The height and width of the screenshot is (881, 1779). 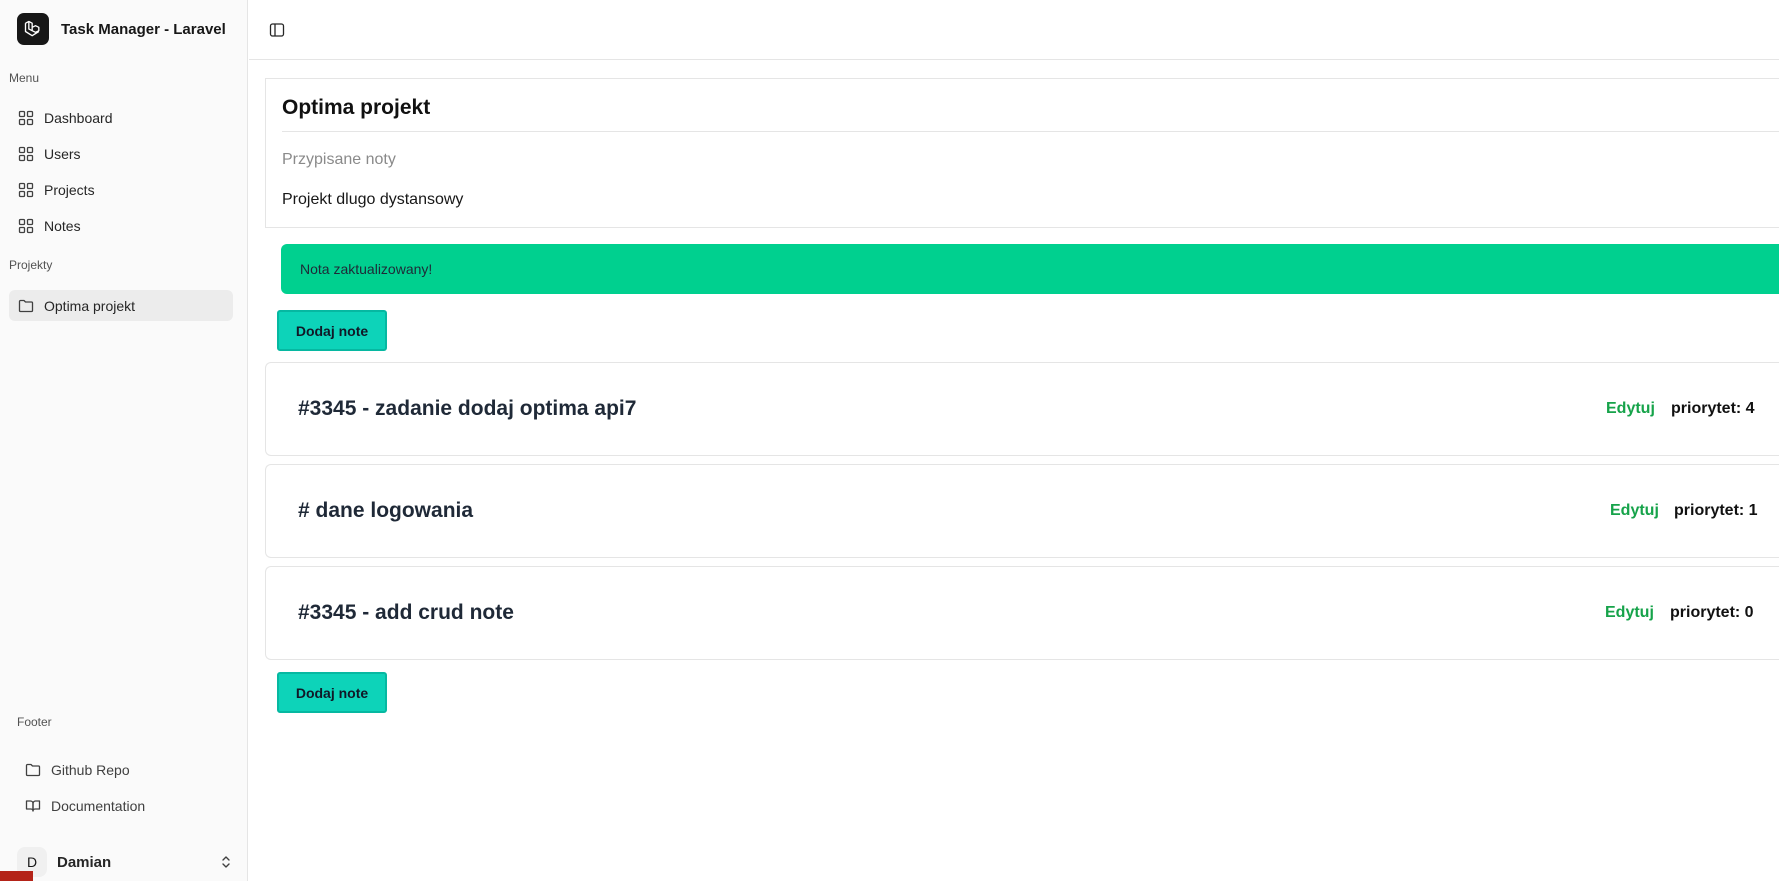 What do you see at coordinates (1022, 511) in the screenshot?
I see `note-card: # dane logowania Edytuj priorytet: 1` at bounding box center [1022, 511].